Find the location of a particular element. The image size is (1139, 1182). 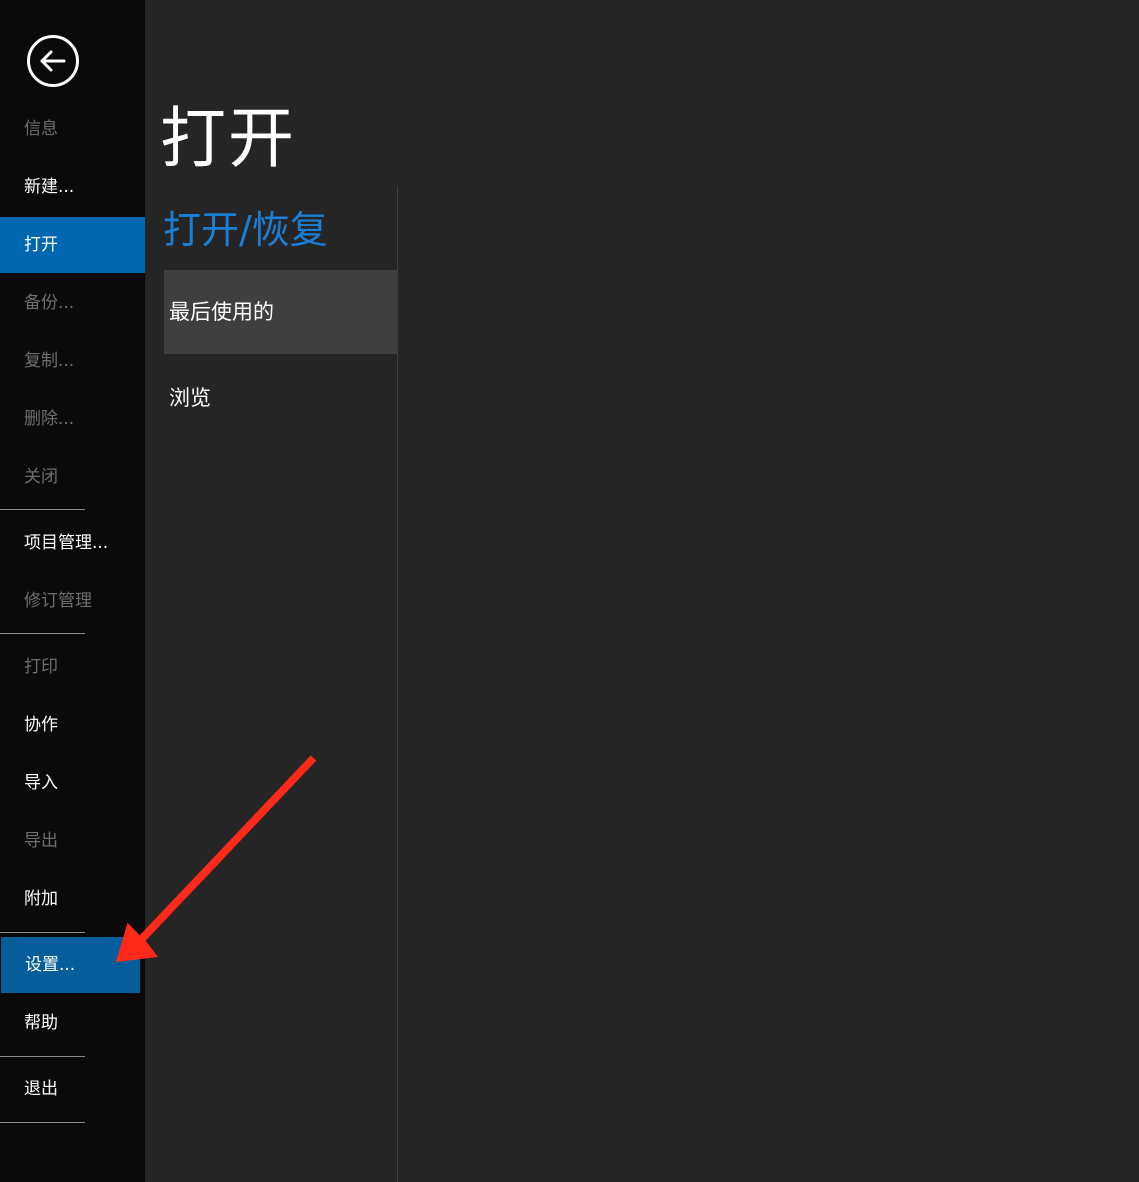

panel-divider is located at coordinates (397, 684).